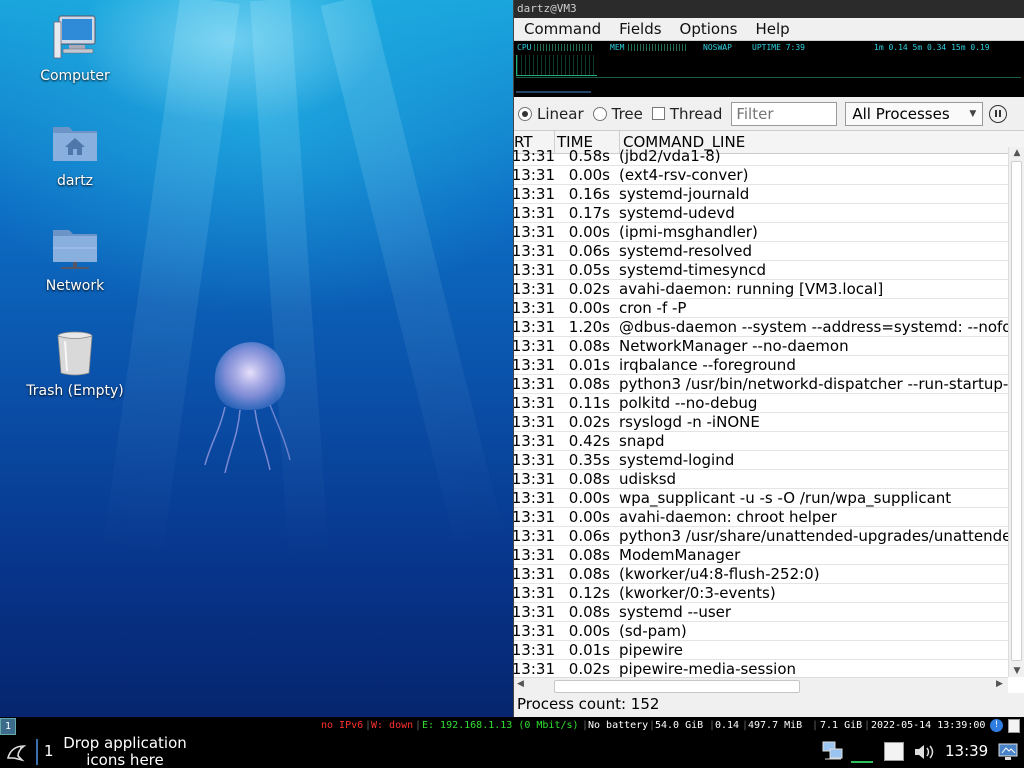 Image resolution: width=1024 pixels, height=769 pixels. I want to click on process-filter-value: All Processes, so click(901, 113).